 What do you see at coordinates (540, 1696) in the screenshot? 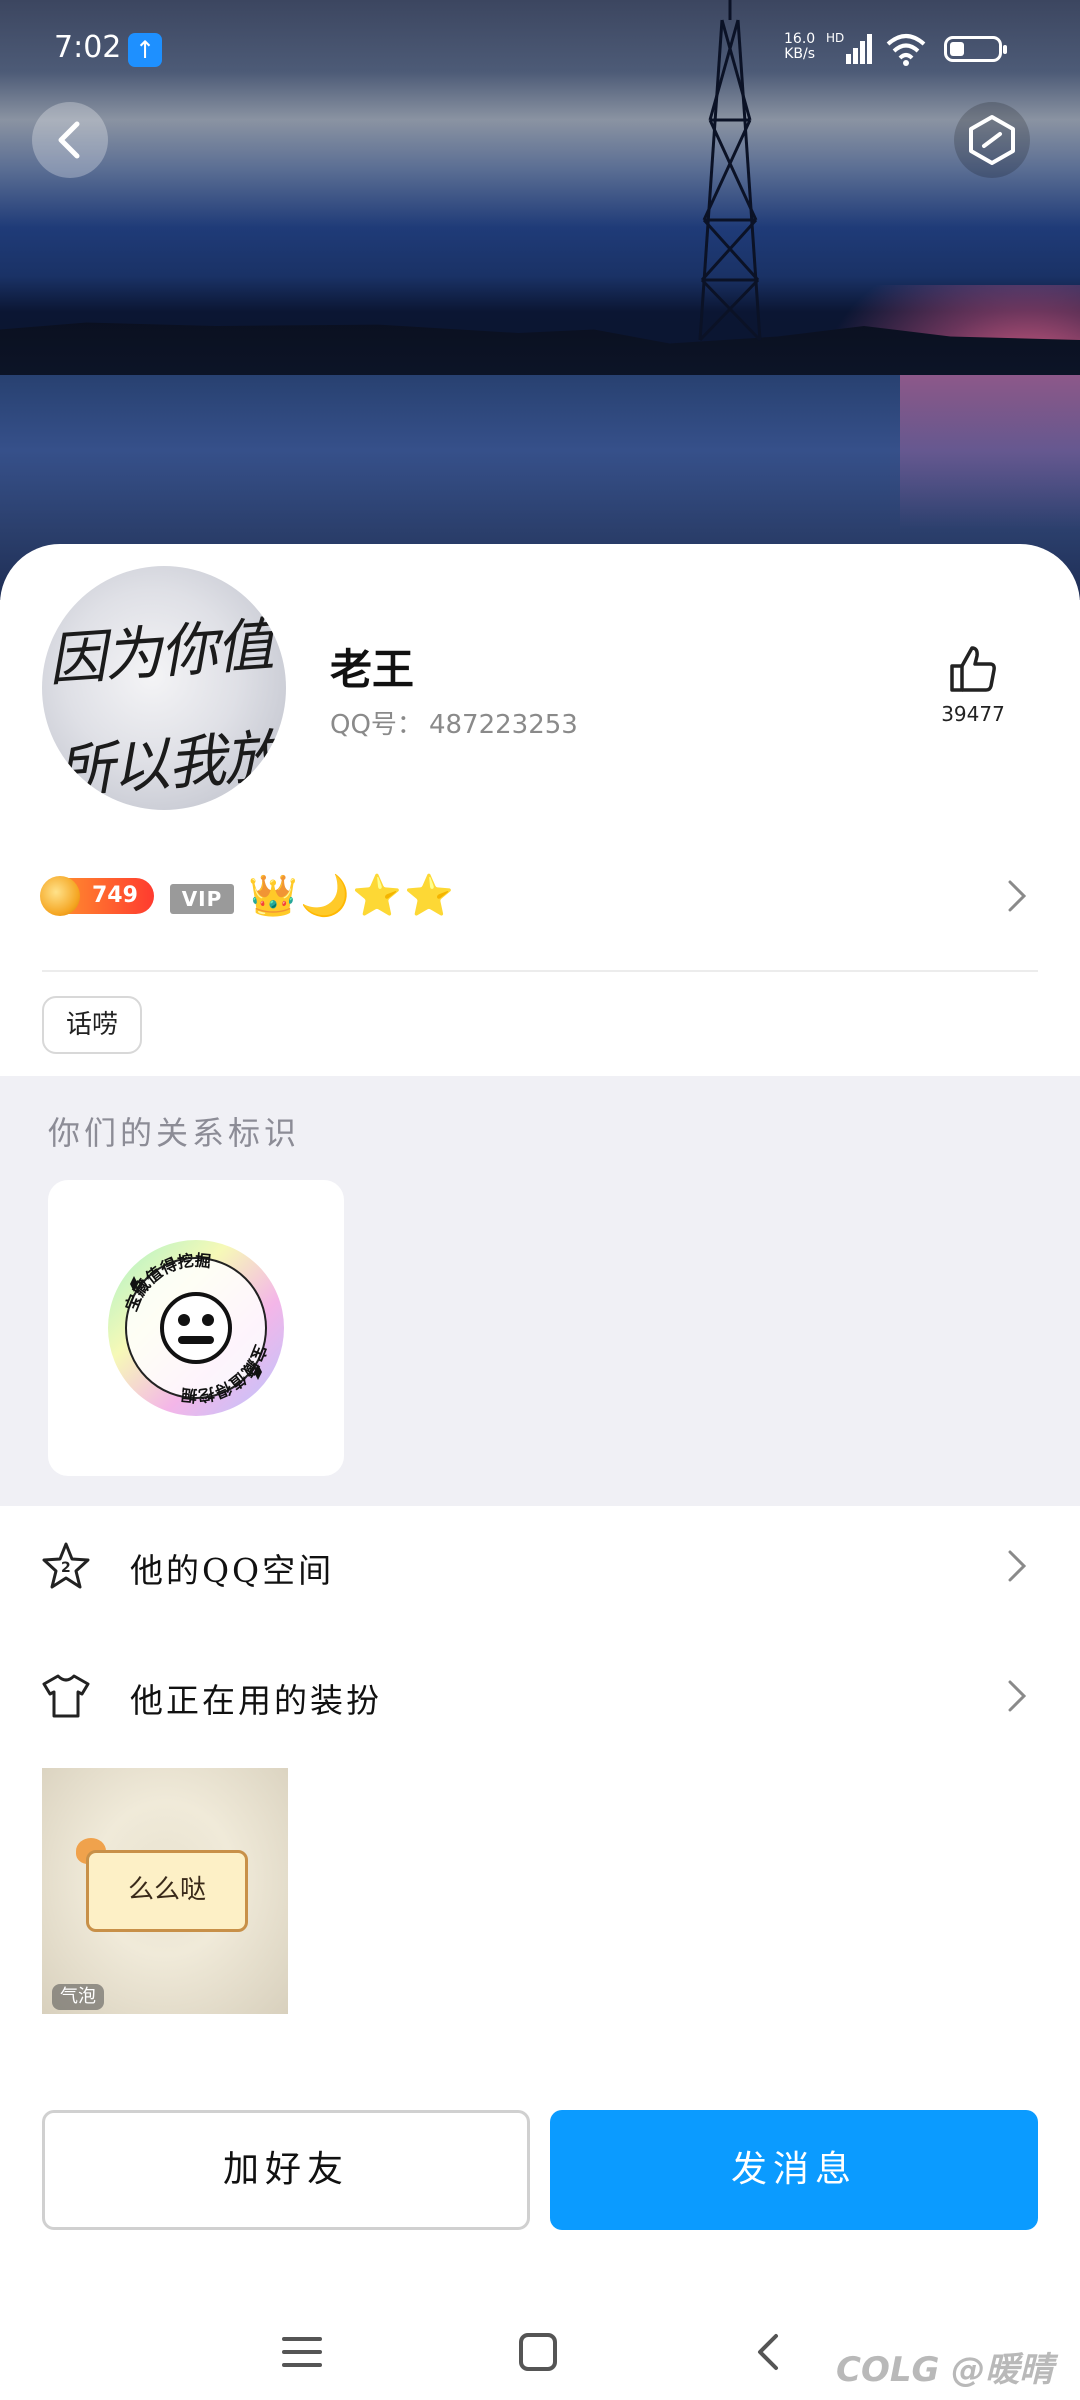
I see `costume-row: 他正在用的装扮` at bounding box center [540, 1696].